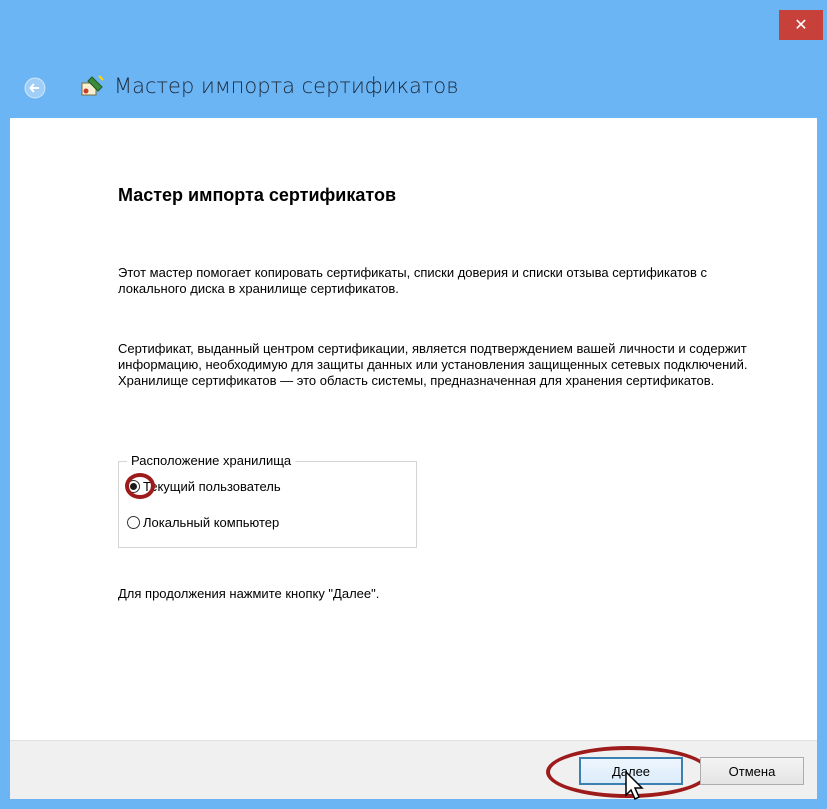 Image resolution: width=827 pixels, height=809 pixels. What do you see at coordinates (212, 486) in the screenshot?
I see `radio-current-user-label: Текущий пользователь` at bounding box center [212, 486].